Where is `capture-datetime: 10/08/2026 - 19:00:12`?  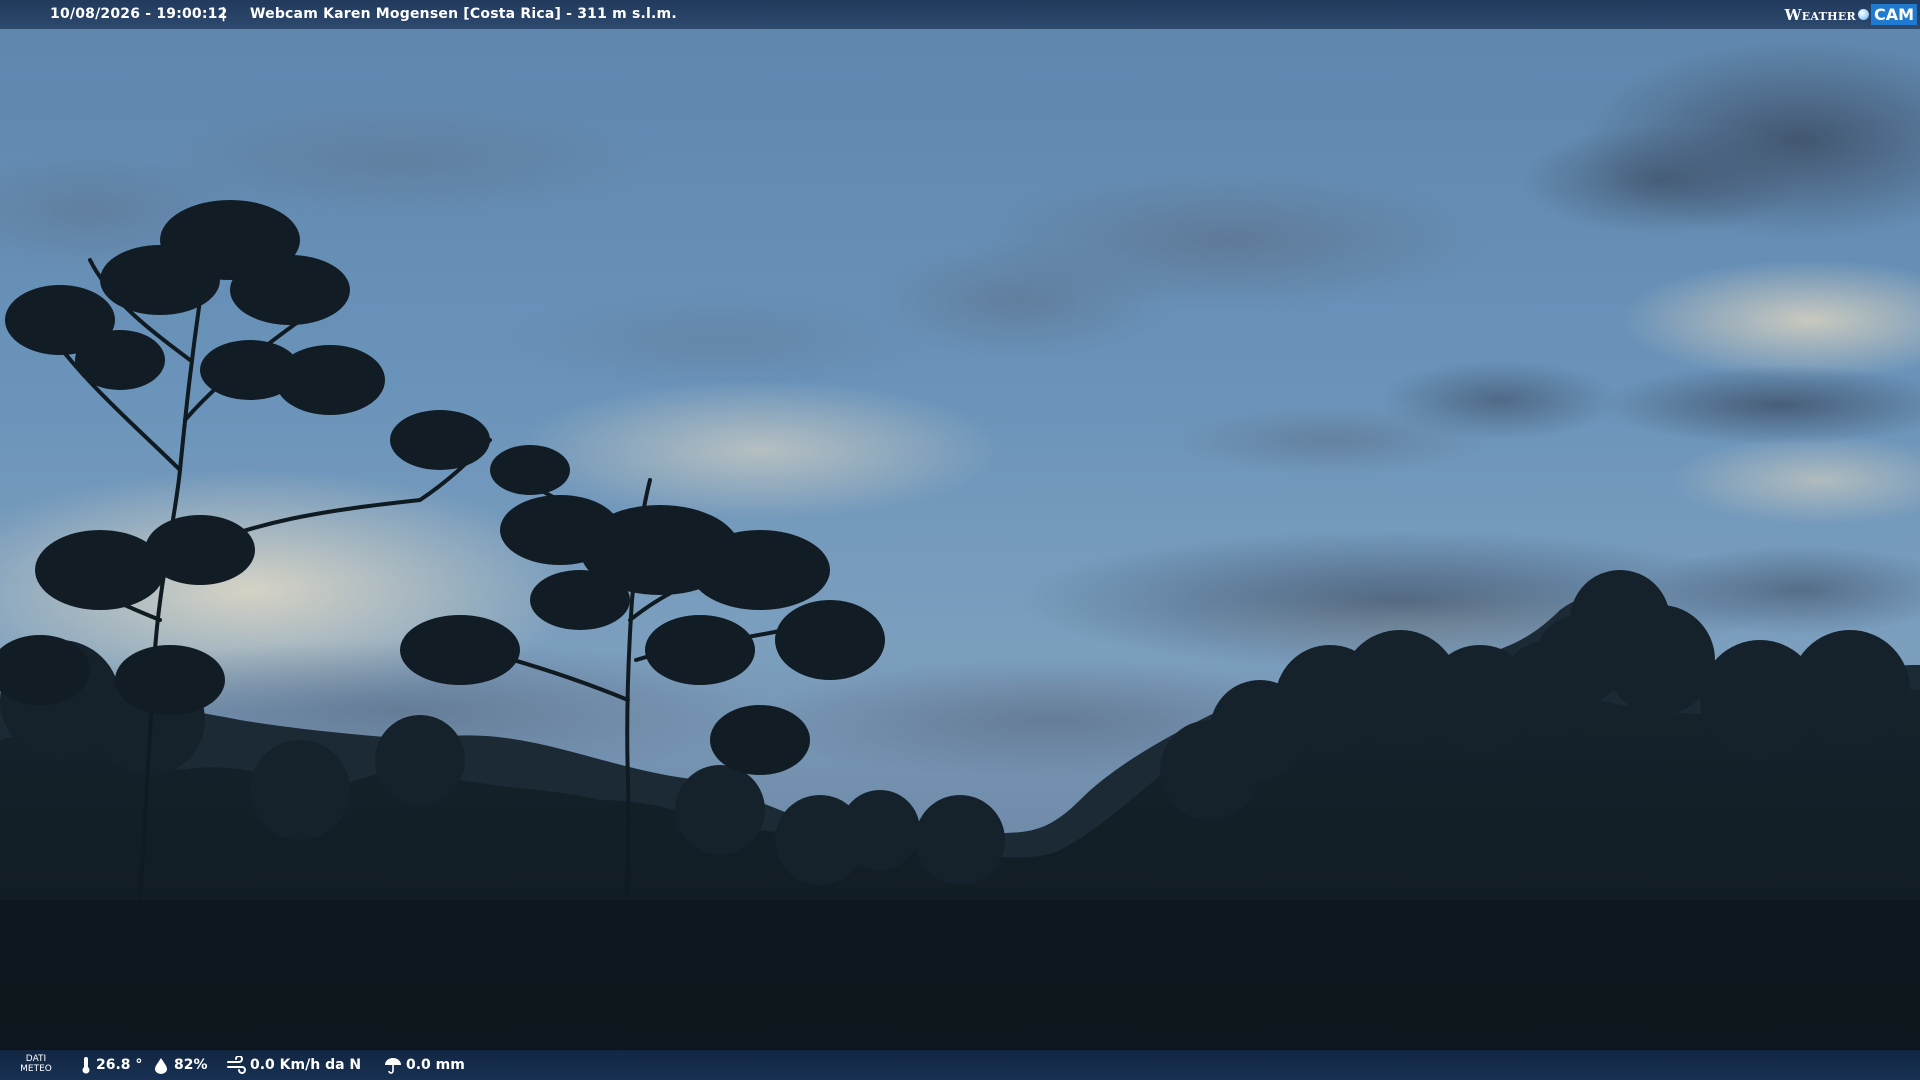 capture-datetime: 10/08/2026 - 19:00:12 is located at coordinates (139, 14).